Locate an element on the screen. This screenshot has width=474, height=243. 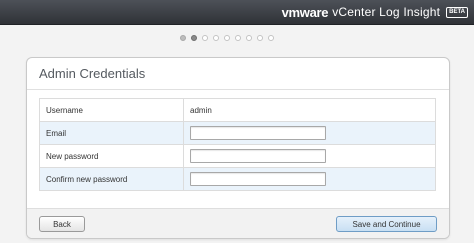
new-password-cell is located at coordinates (309, 156).